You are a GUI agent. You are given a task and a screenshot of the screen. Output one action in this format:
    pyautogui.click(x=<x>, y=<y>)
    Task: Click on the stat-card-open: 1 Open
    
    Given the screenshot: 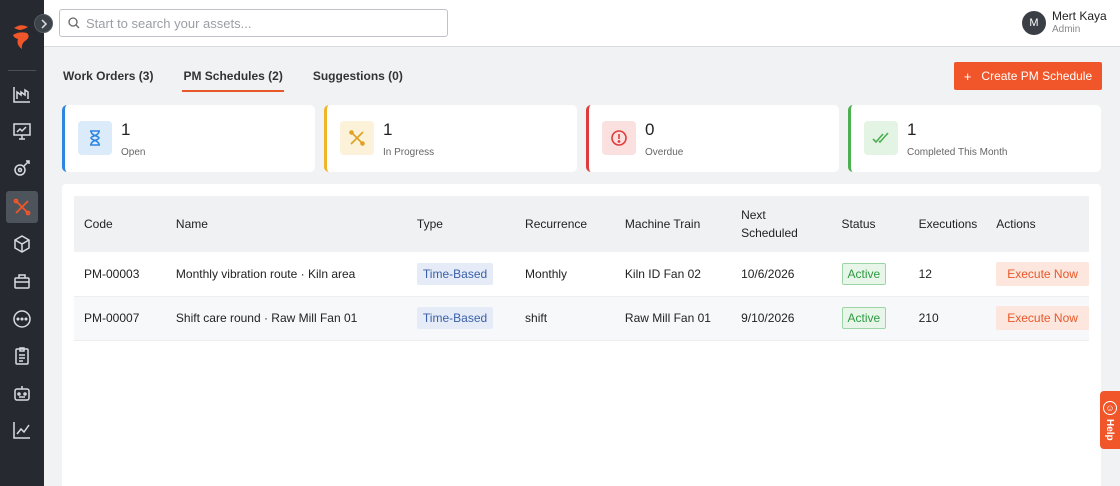 What is the action you would take?
    pyautogui.click(x=188, y=138)
    